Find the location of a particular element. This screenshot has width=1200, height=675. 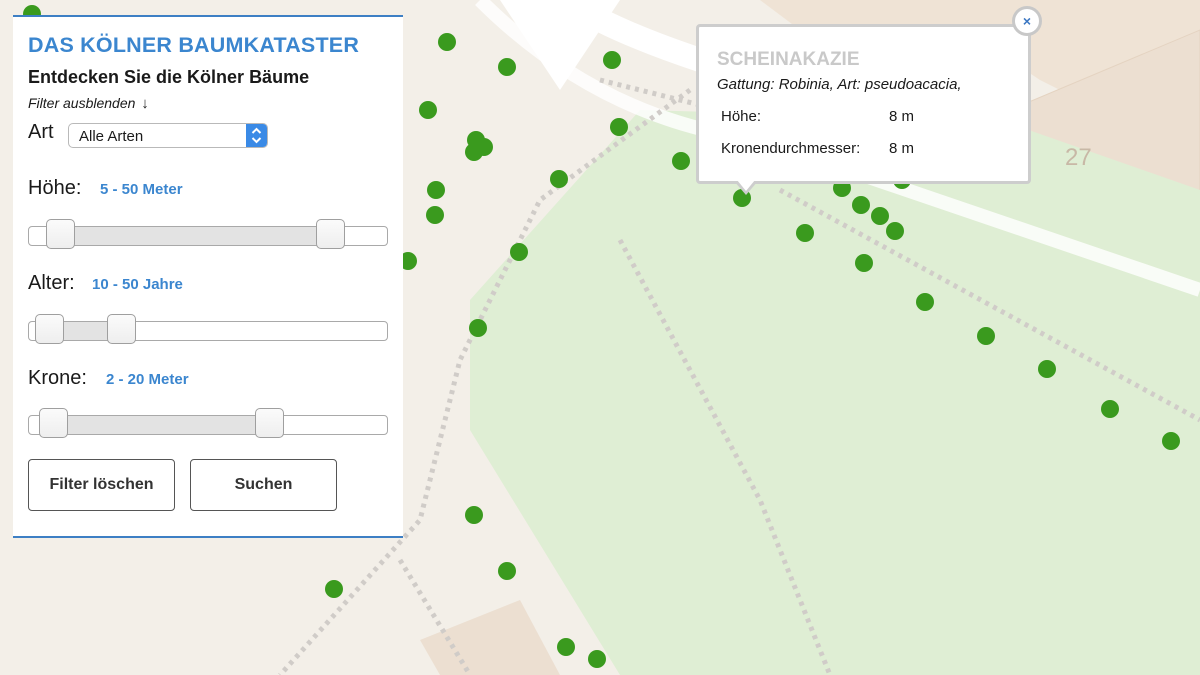

house-number: 27 is located at coordinates (1078, 157).